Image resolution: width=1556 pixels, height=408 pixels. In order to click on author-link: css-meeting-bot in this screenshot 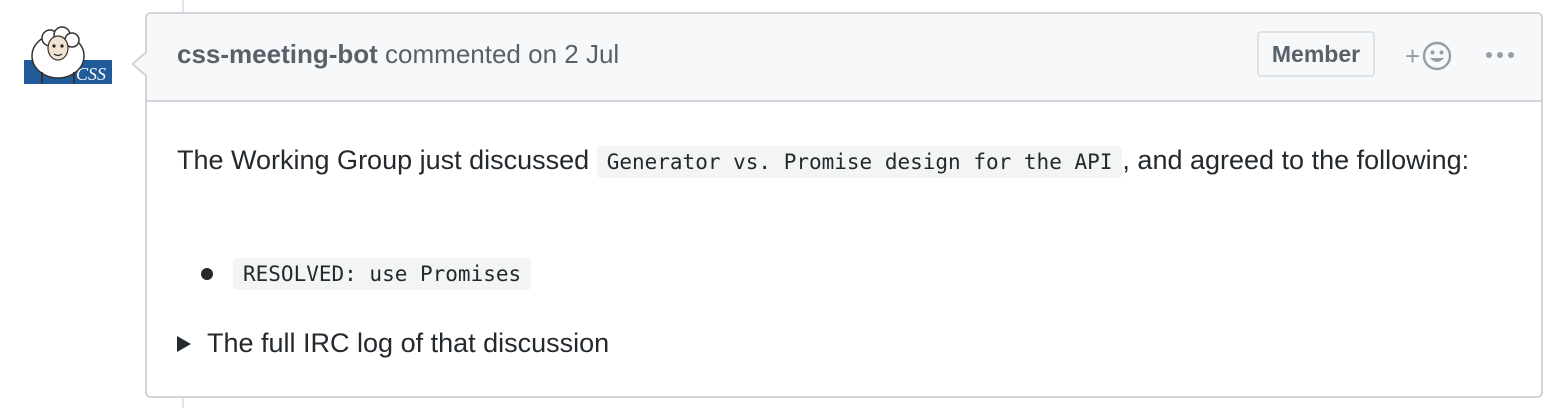, I will do `click(277, 54)`.